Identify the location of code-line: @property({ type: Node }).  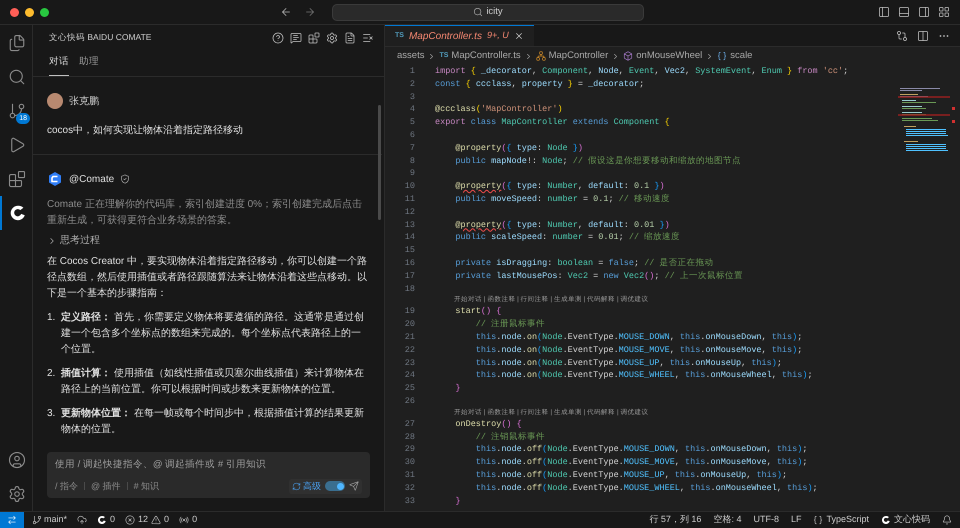
(518, 148).